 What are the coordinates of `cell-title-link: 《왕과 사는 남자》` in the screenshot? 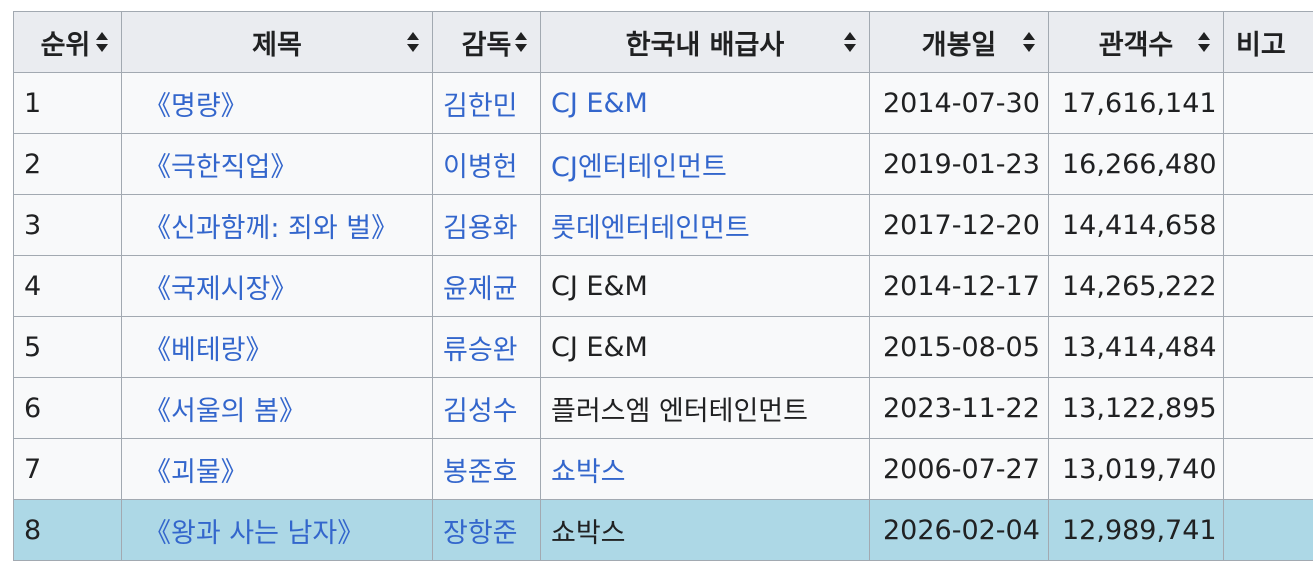 It's located at (254, 533).